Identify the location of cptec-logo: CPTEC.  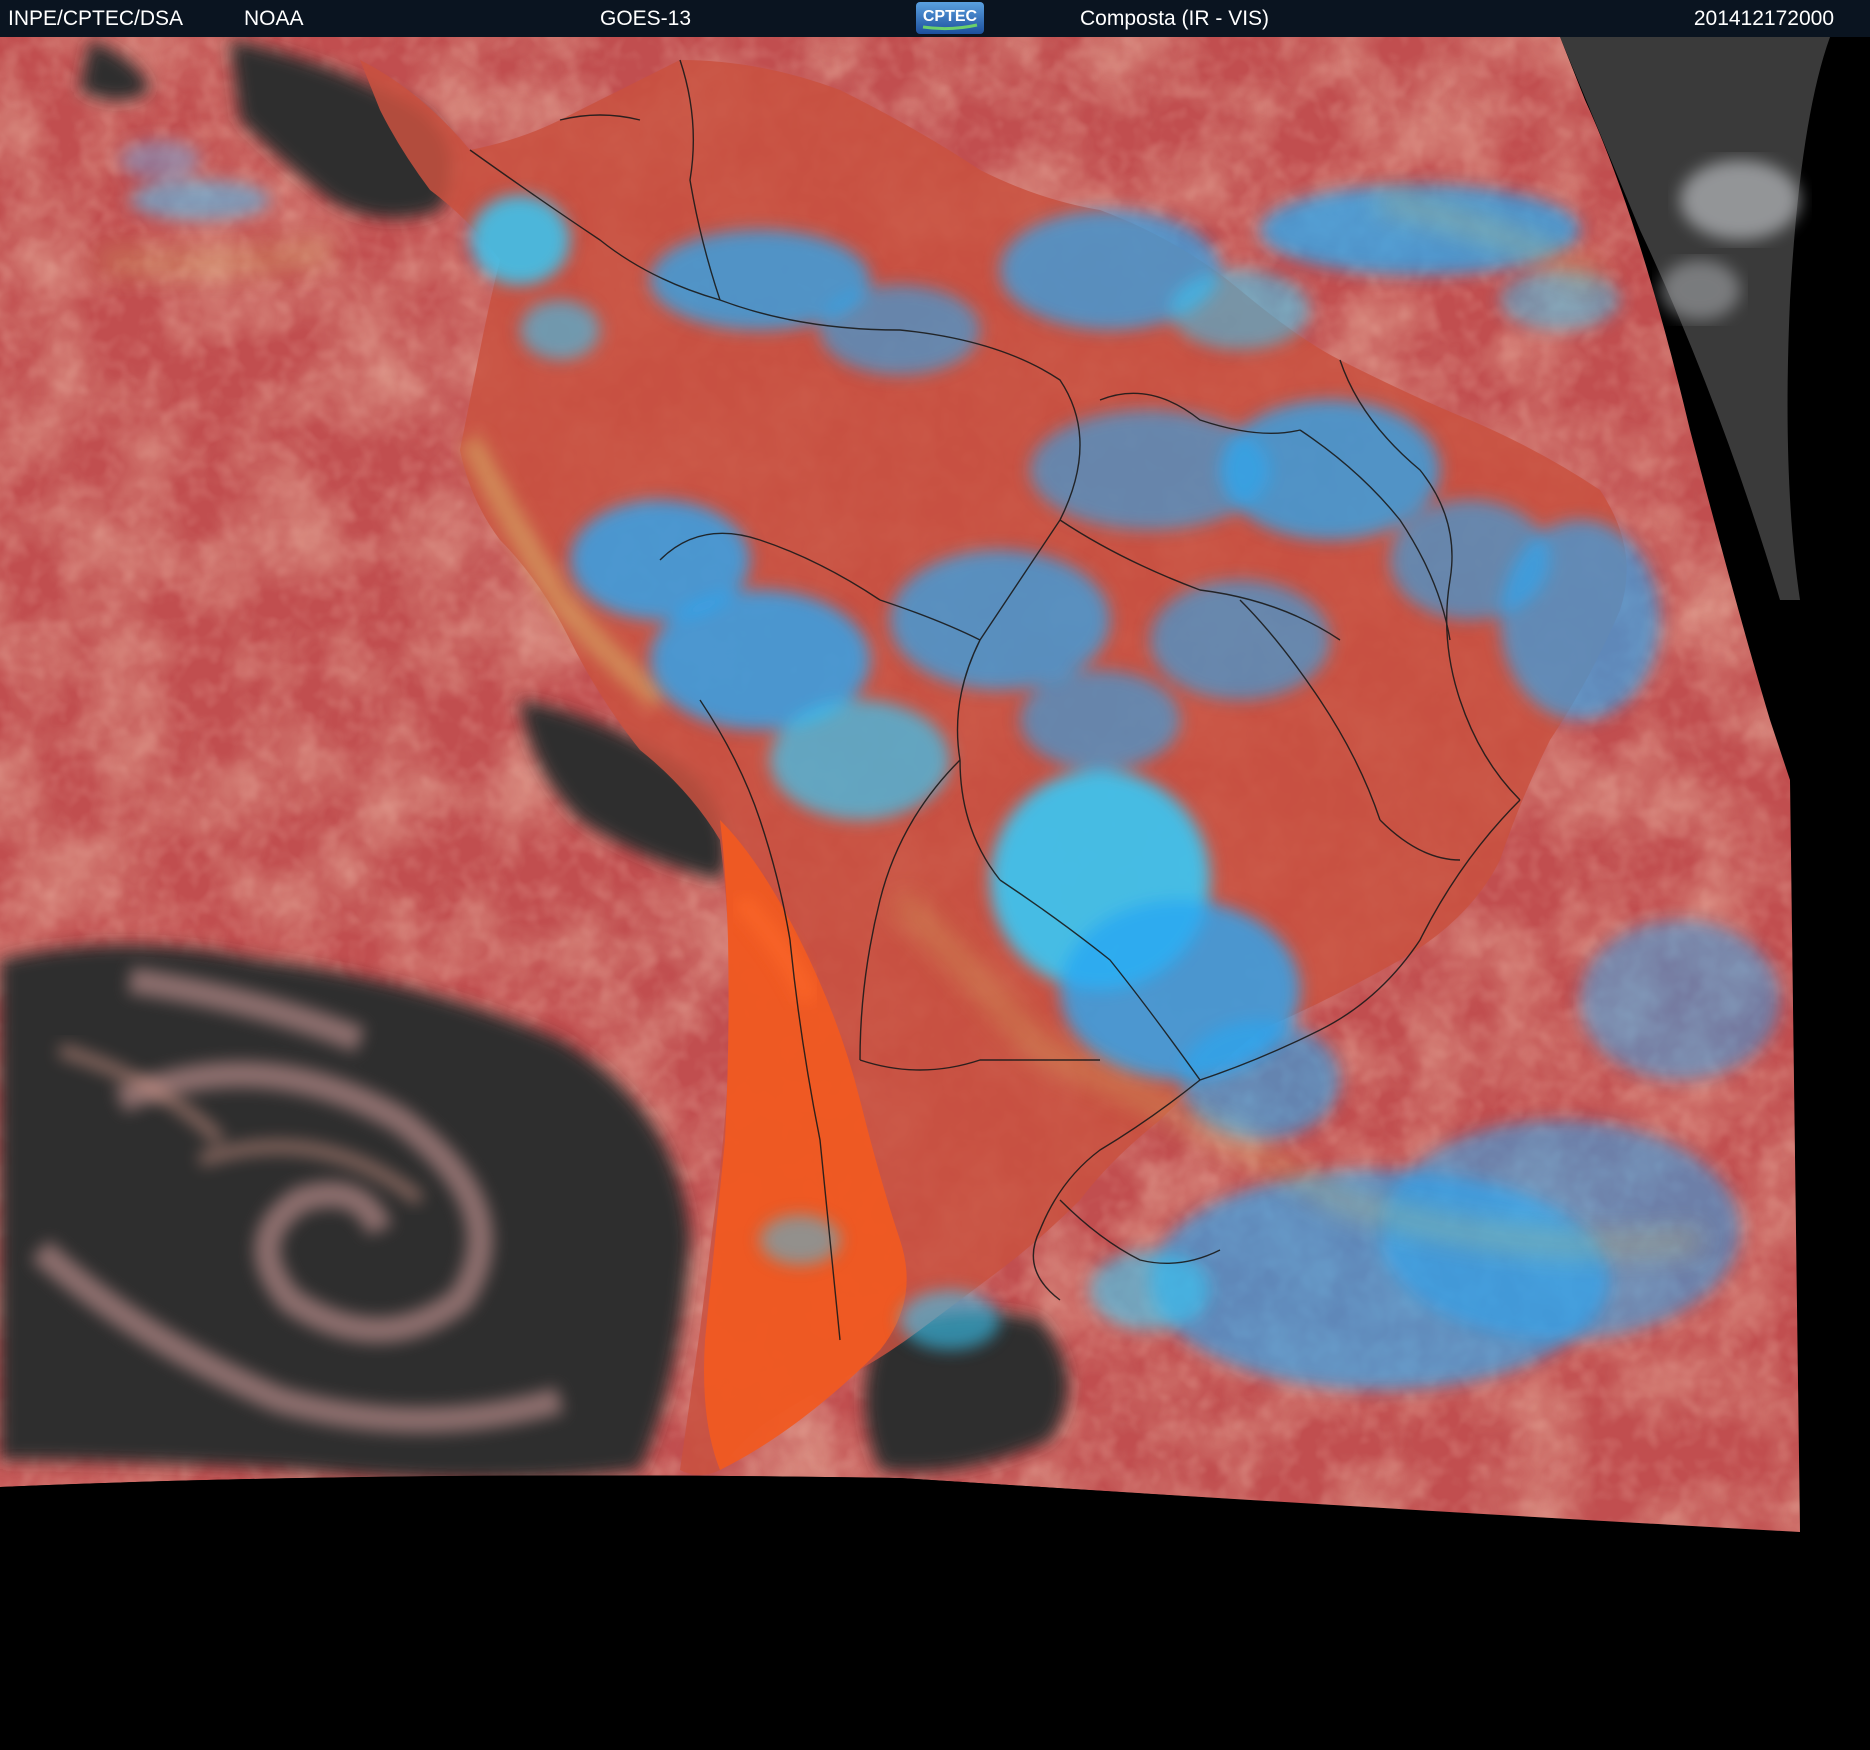
(950, 18).